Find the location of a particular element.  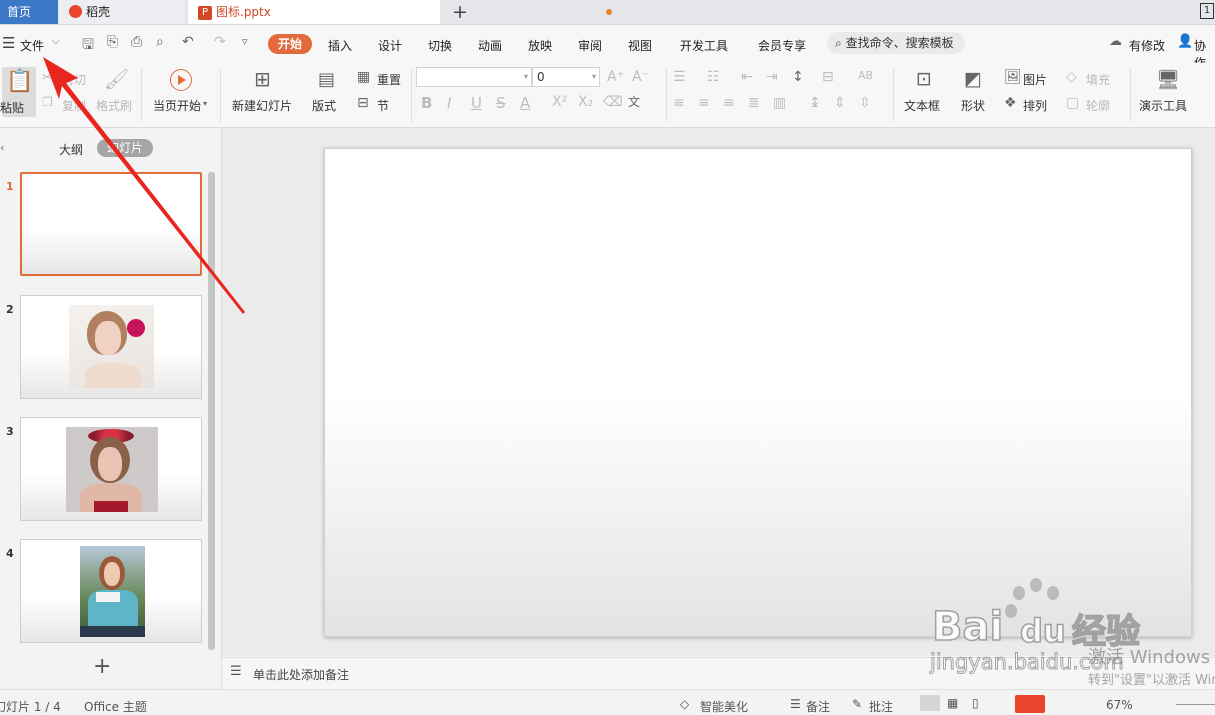

redo-icon: ↷ is located at coordinates (220, 42).